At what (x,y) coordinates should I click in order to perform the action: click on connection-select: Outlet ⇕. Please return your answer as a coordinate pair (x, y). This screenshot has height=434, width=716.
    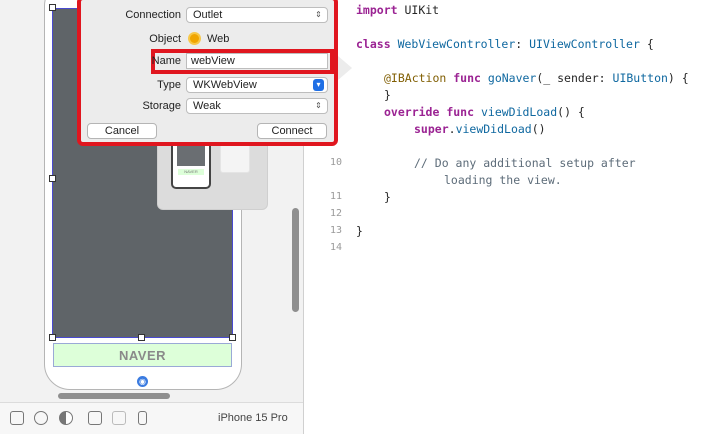
    Looking at the image, I should click on (257, 15).